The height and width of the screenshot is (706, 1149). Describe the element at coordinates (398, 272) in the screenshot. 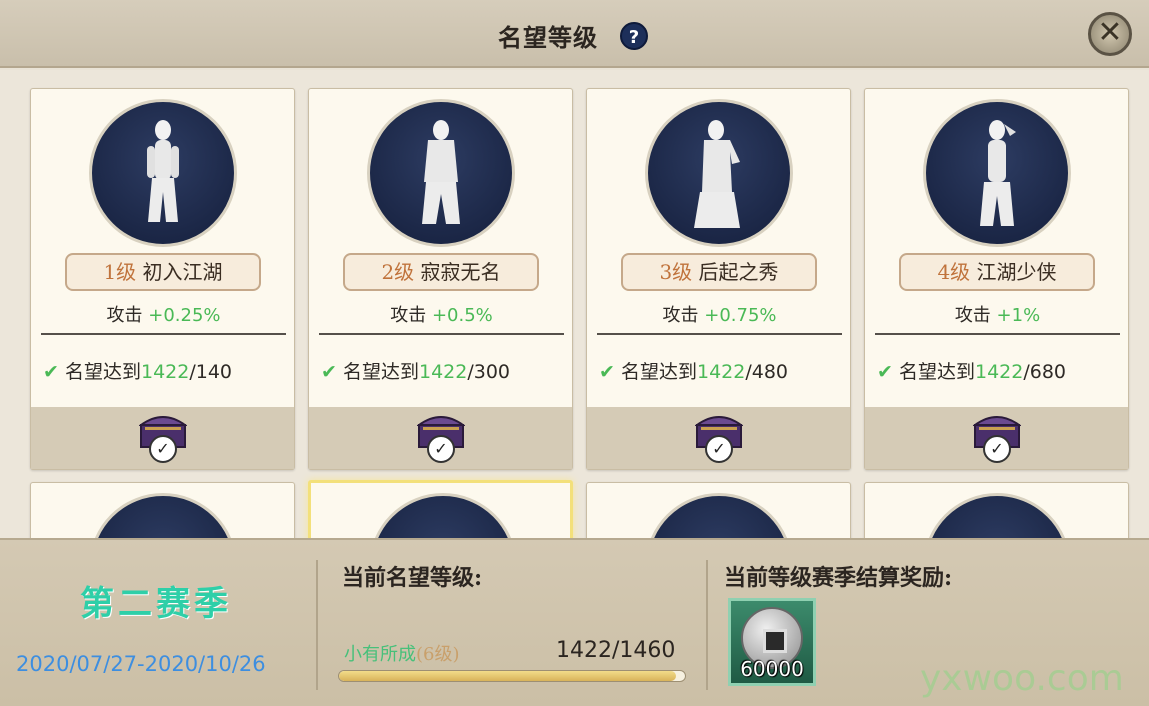

I see `level-number: 2级` at that location.